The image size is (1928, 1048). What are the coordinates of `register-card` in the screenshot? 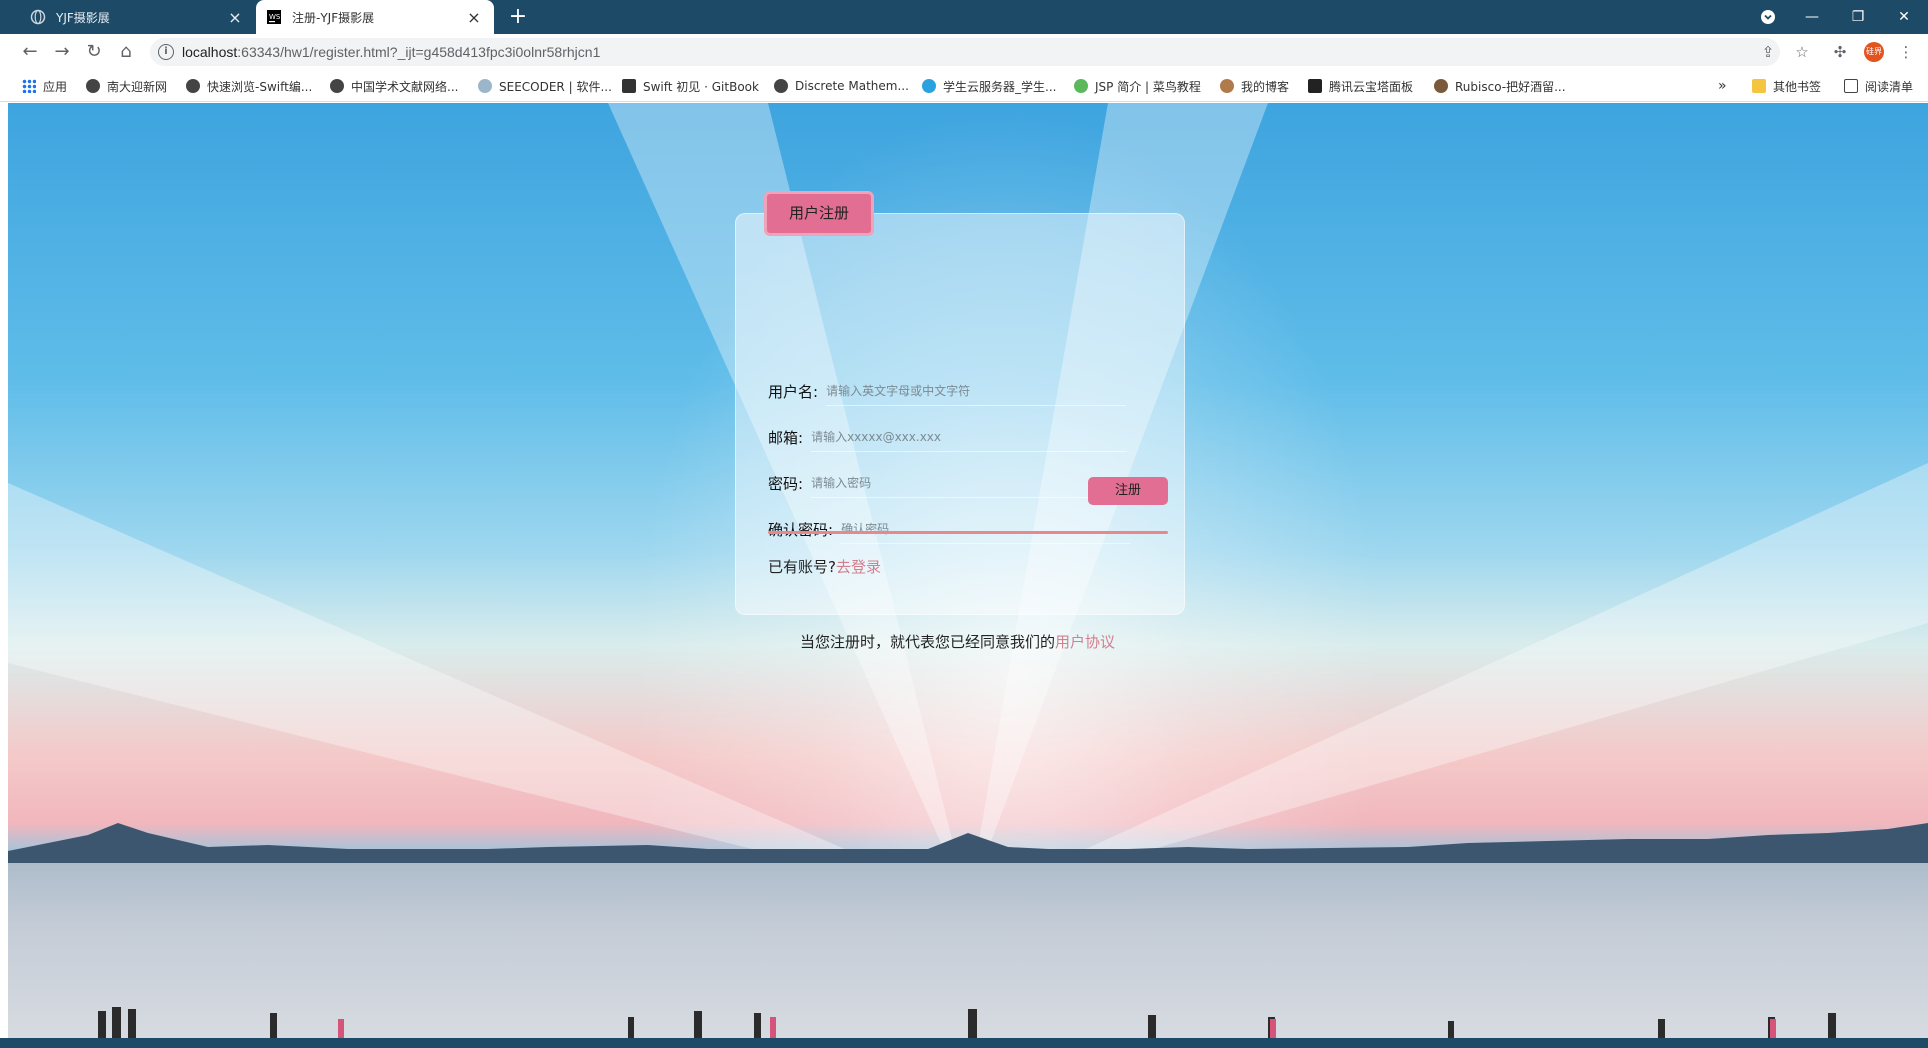 It's located at (960, 414).